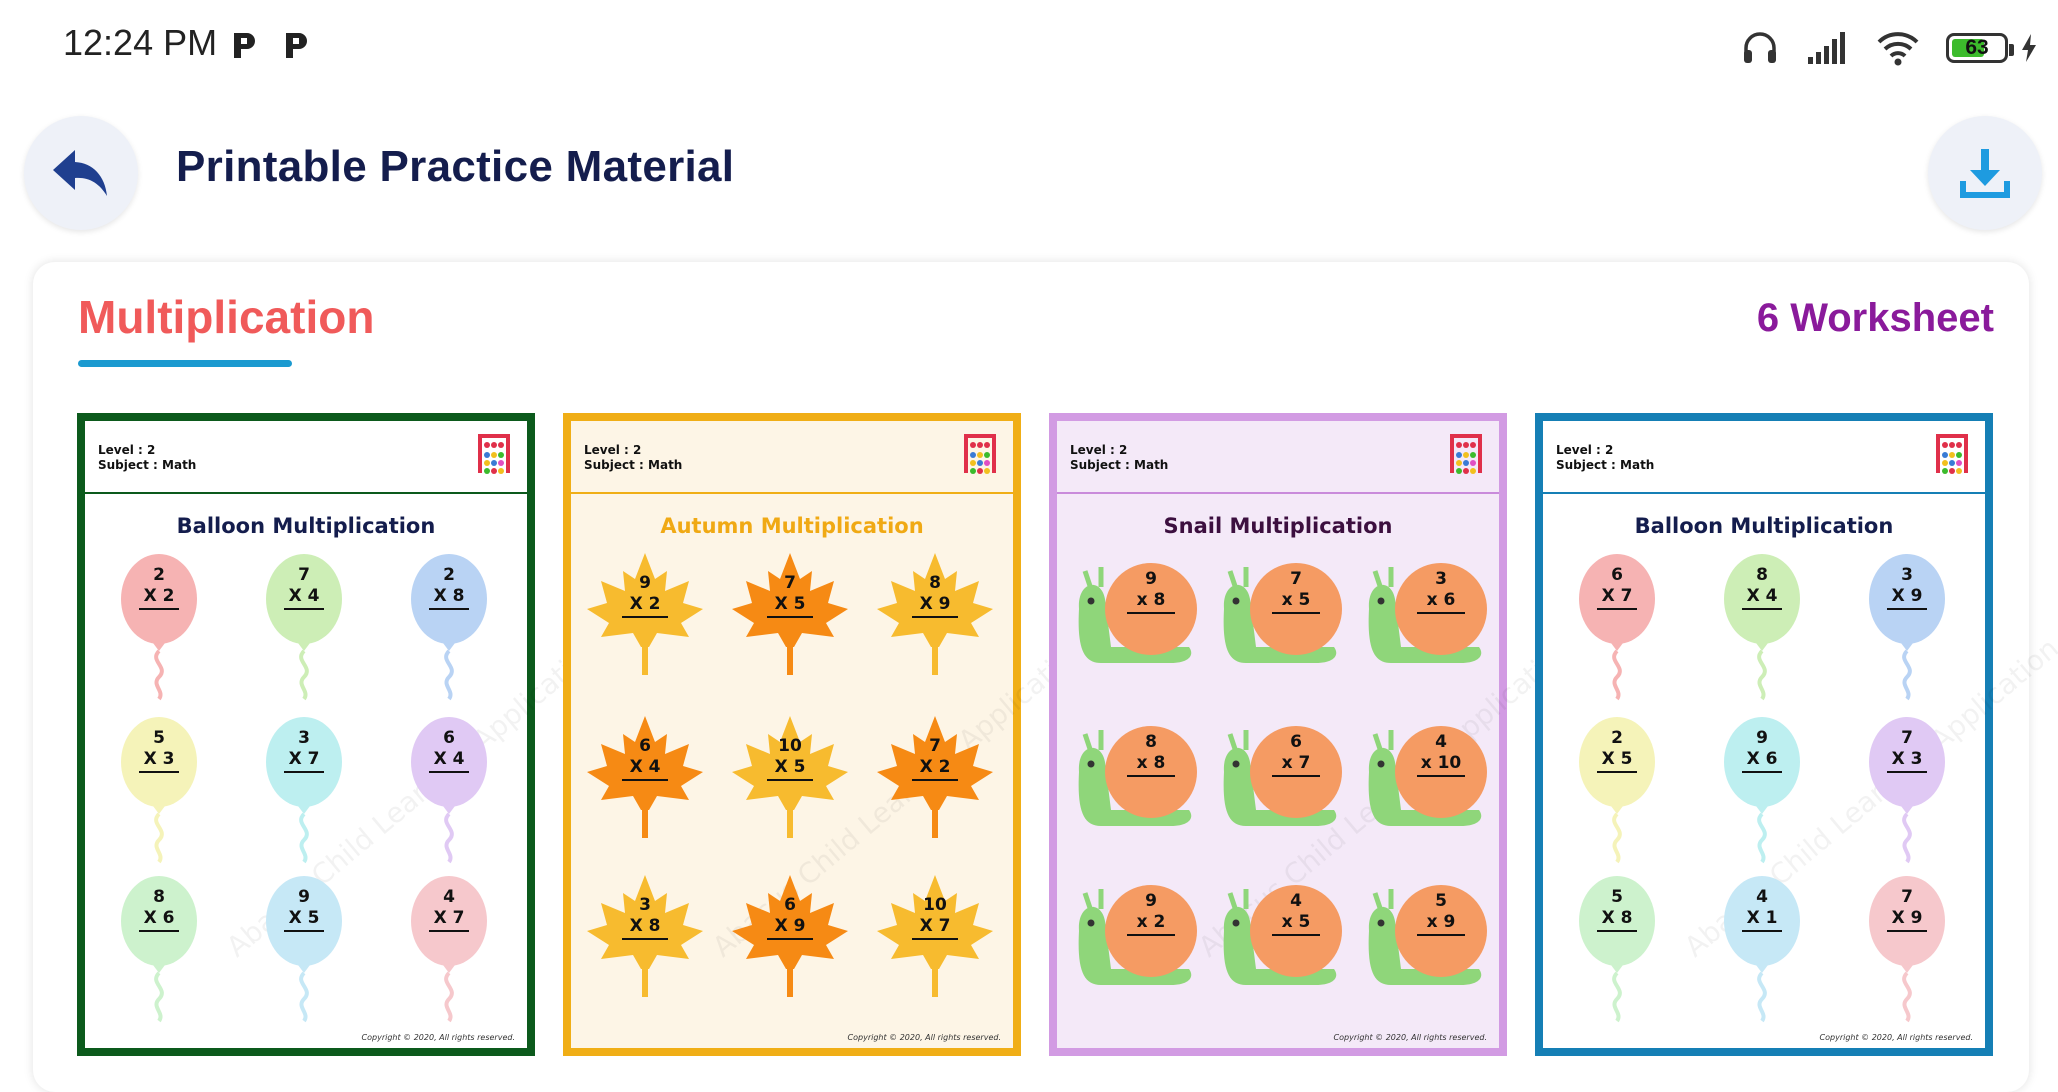 This screenshot has width=2058, height=1092. I want to click on balloon-item: 2 X 2, so click(164, 626).